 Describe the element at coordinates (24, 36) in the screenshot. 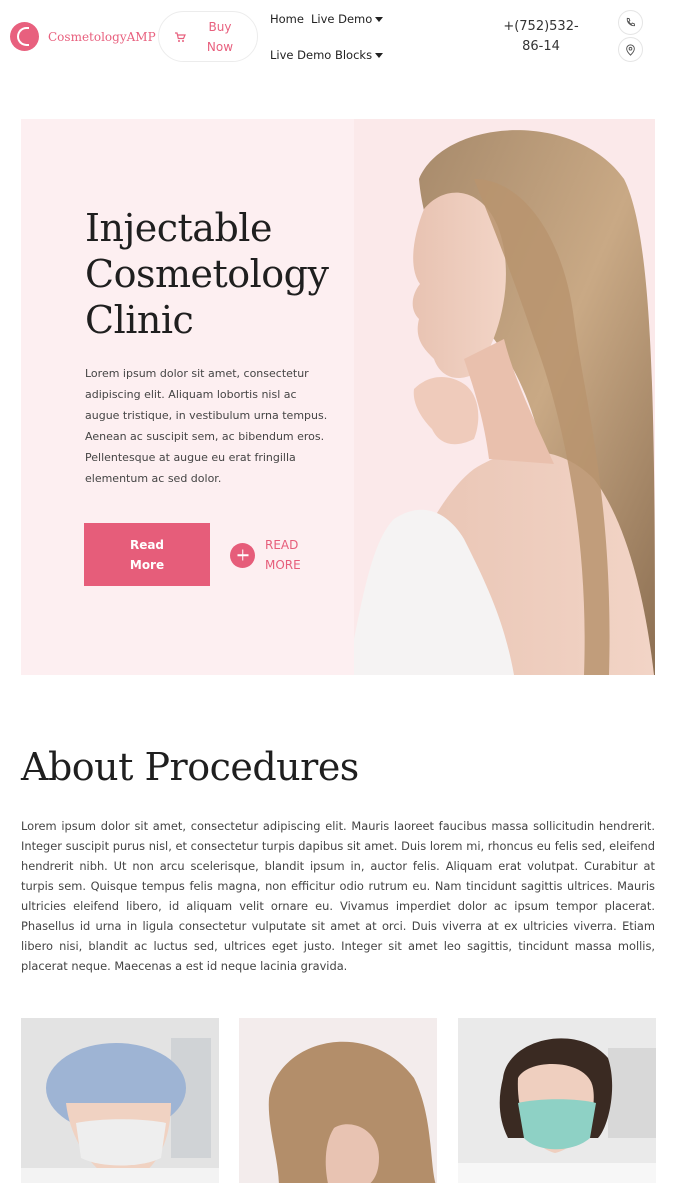

I see `logo-icon` at that location.